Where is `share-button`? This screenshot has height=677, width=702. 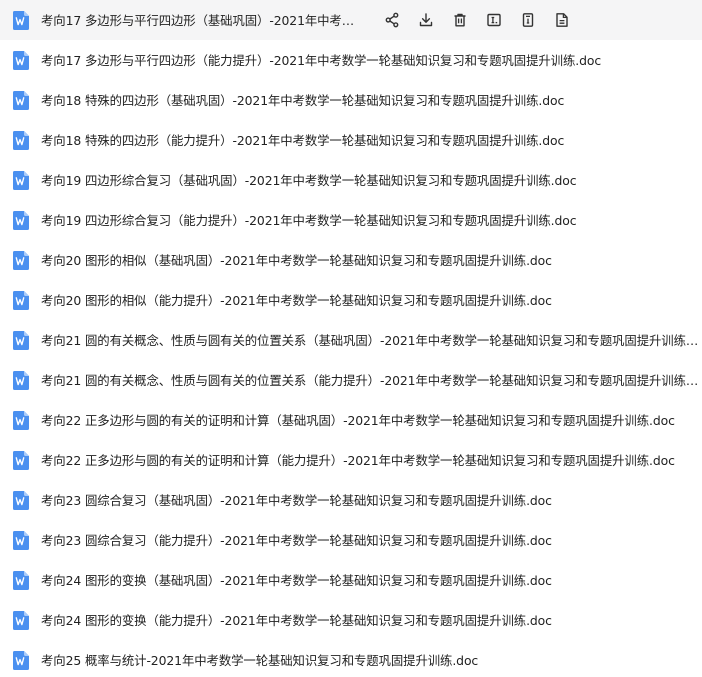
share-button is located at coordinates (392, 20).